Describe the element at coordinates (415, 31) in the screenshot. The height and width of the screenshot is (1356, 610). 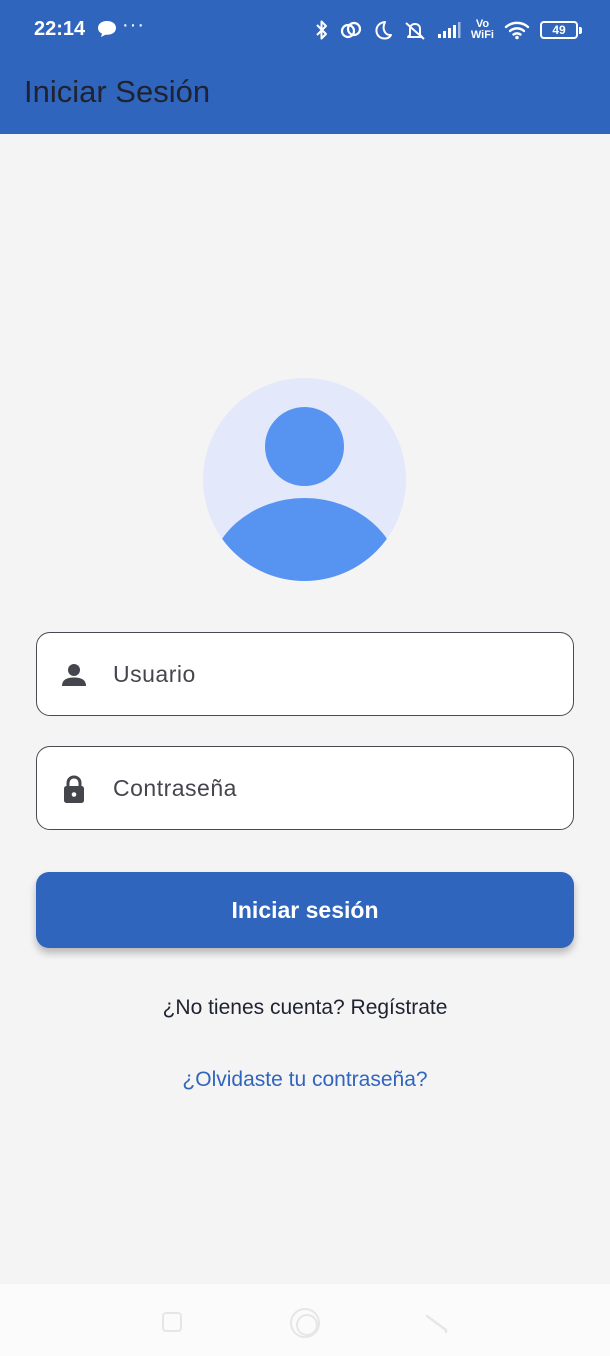
I see `alarm-off-icon` at that location.